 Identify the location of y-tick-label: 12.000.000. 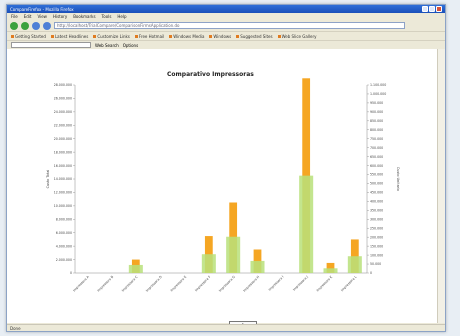
(63, 193).